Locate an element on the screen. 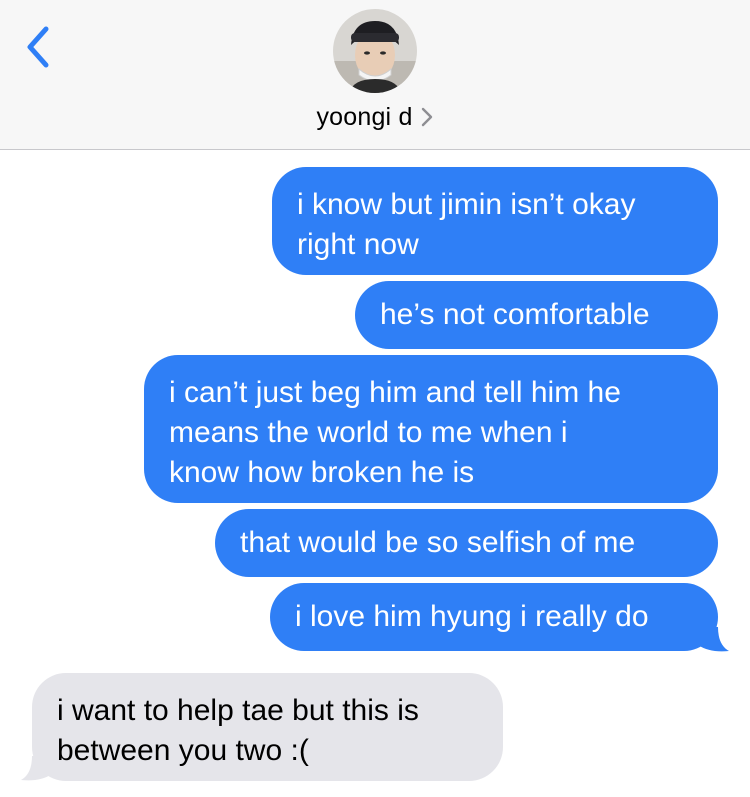  message-line: know how broken he is is located at coordinates (322, 472).